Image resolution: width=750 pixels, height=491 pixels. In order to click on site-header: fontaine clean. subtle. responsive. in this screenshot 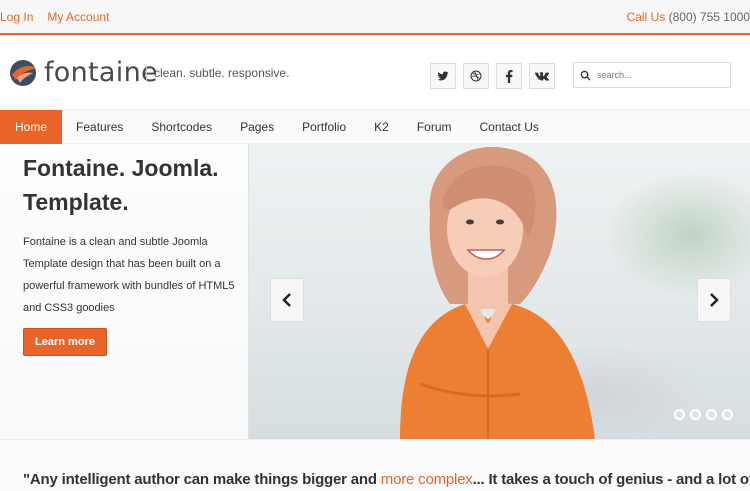, I will do `click(375, 73)`.